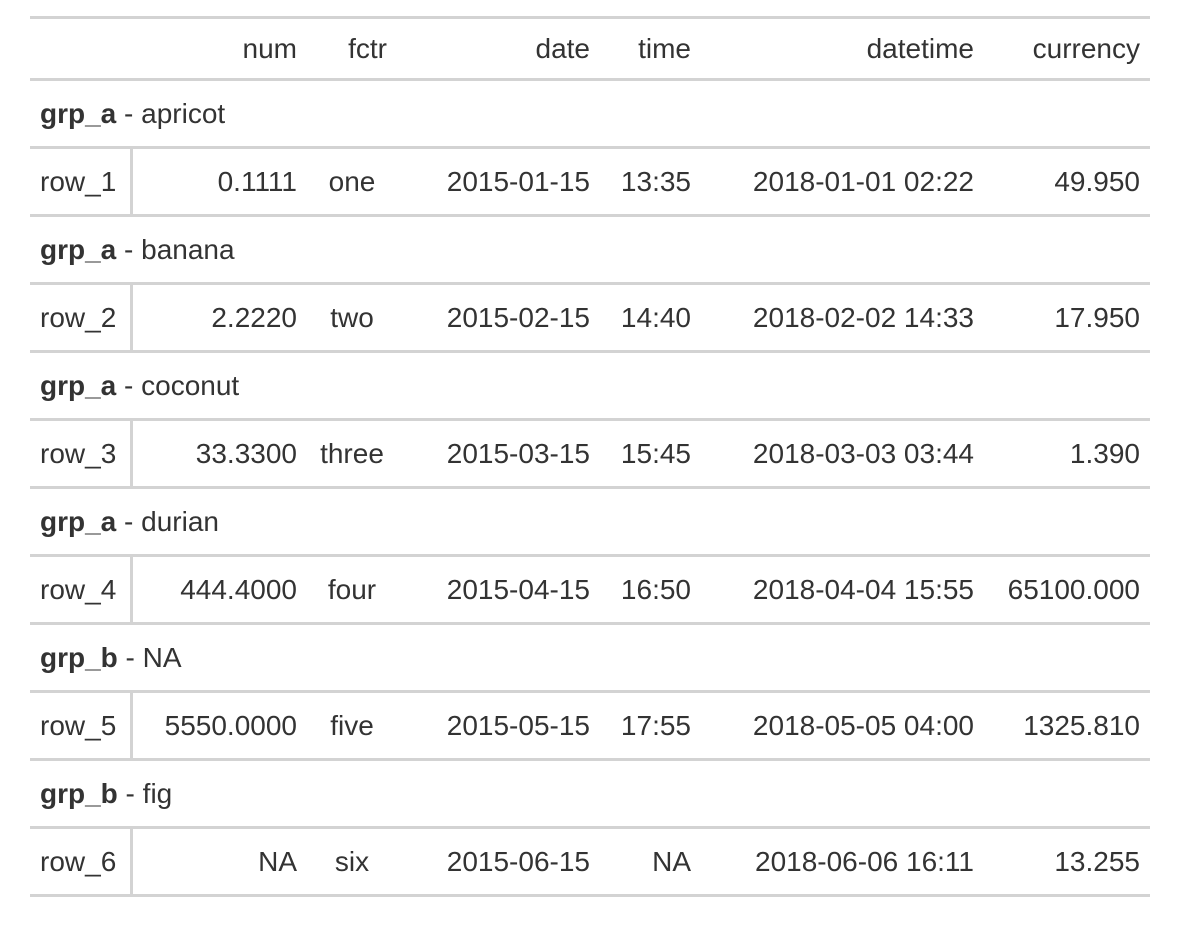 This screenshot has width=1200, height=950. Describe the element at coordinates (1067, 861) in the screenshot. I see `currency-cell: 13.255` at that location.